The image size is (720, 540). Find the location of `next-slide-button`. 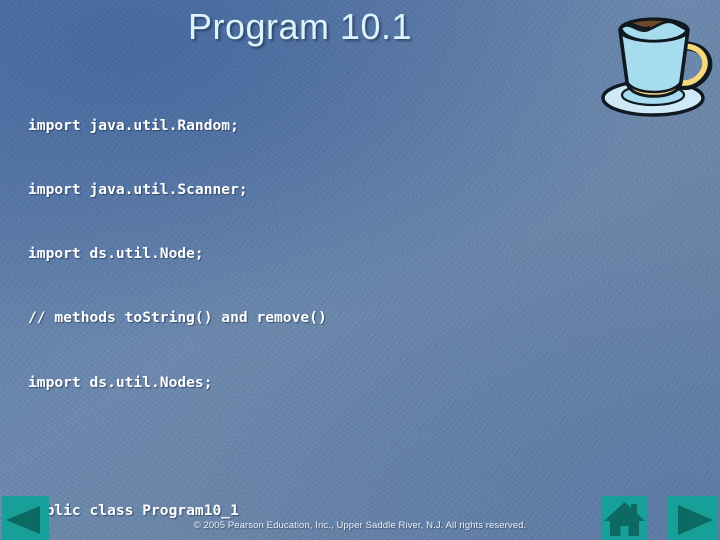

next-slide-button is located at coordinates (692, 518).